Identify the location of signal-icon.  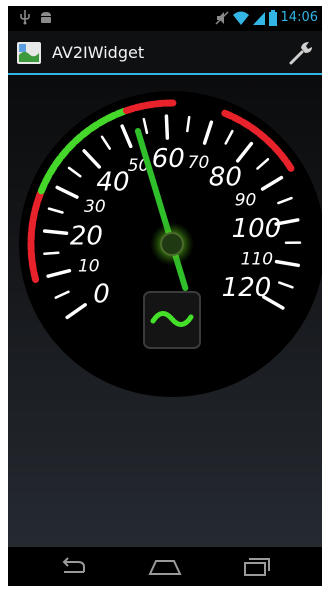
(258, 18).